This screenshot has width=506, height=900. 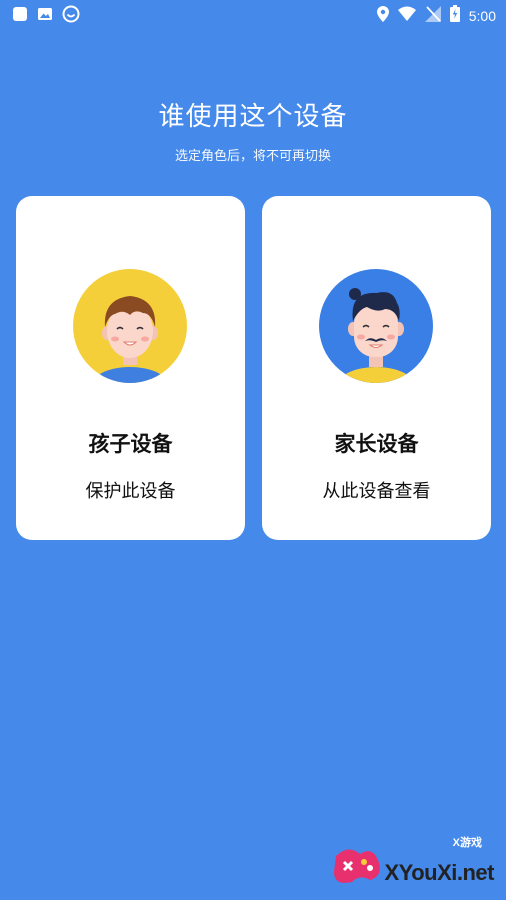 What do you see at coordinates (376, 326) in the screenshot?
I see `parent-avatar` at bounding box center [376, 326].